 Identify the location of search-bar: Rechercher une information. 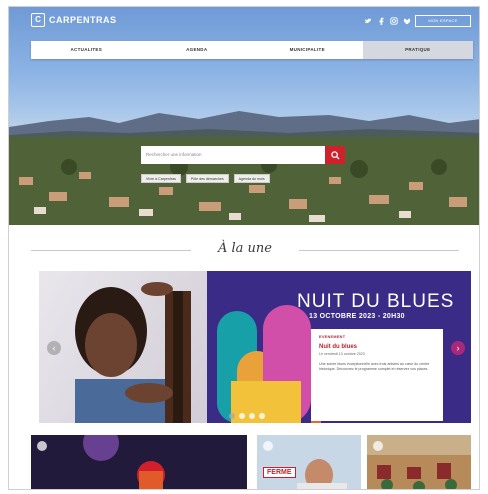
(243, 155).